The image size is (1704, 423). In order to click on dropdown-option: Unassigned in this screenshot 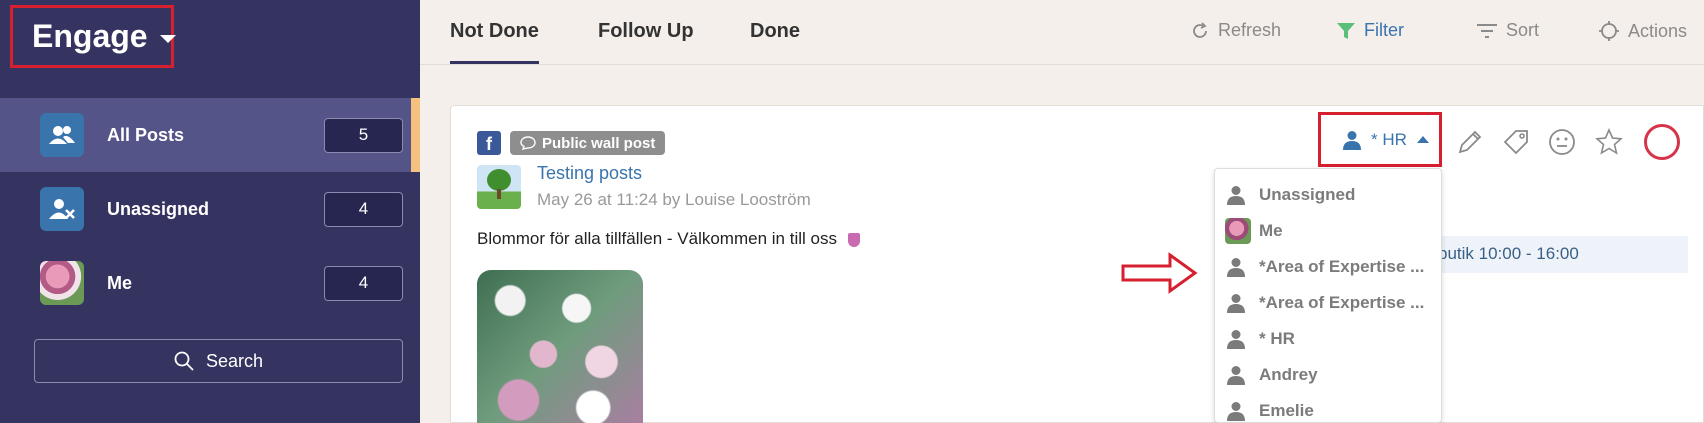, I will do `click(1328, 195)`.